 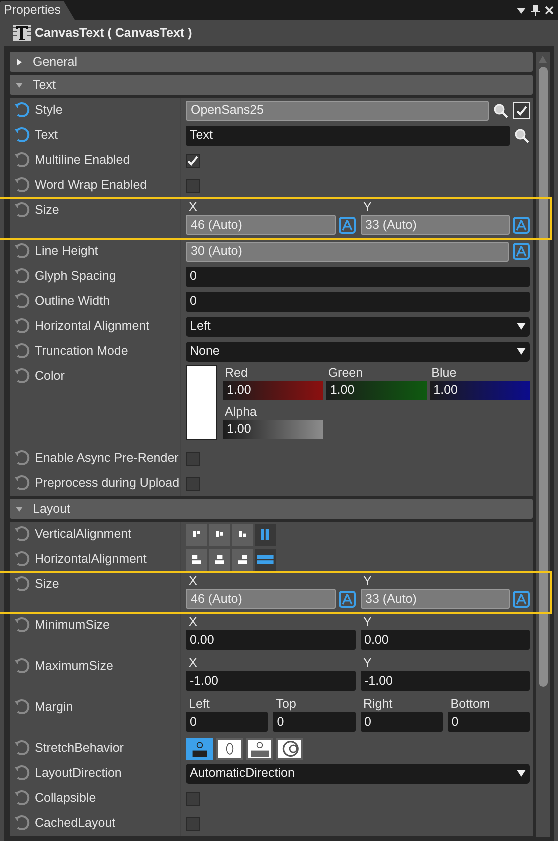 What do you see at coordinates (358, 774) in the screenshot?
I see `dropdown: AutomaticDirection` at bounding box center [358, 774].